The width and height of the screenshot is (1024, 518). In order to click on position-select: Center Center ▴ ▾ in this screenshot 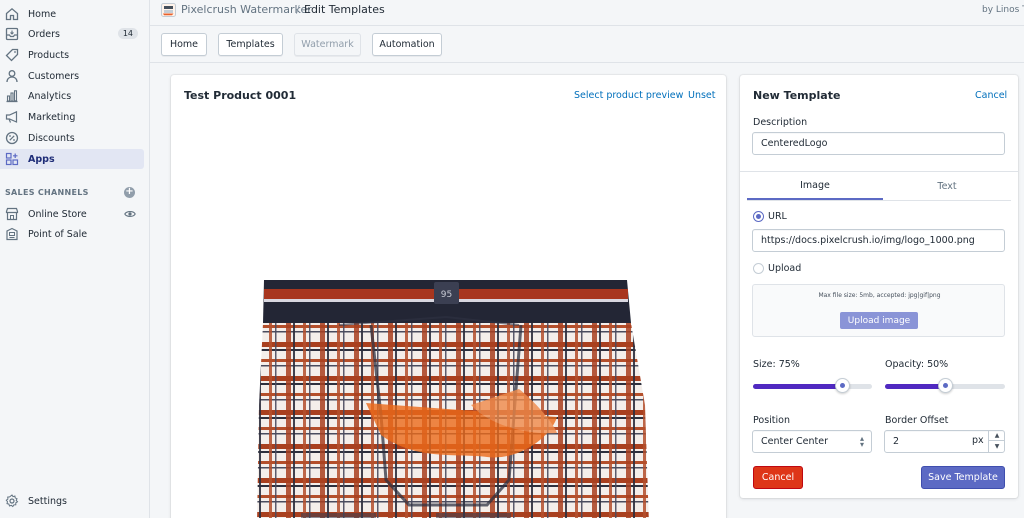, I will do `click(812, 441)`.